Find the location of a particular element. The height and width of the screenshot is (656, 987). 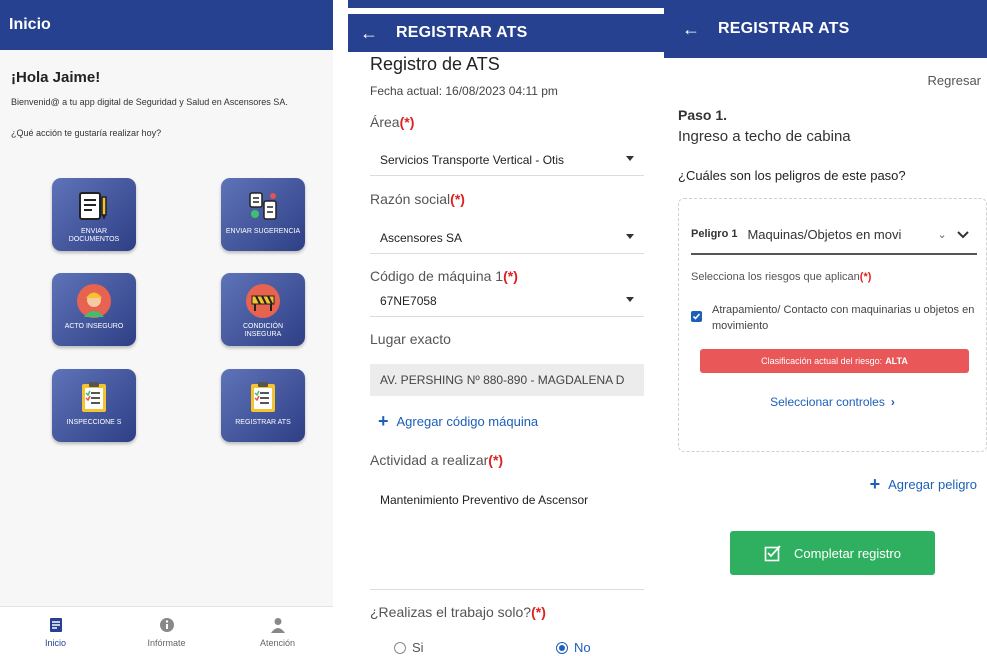

checkbox-edit-icon is located at coordinates (773, 553).